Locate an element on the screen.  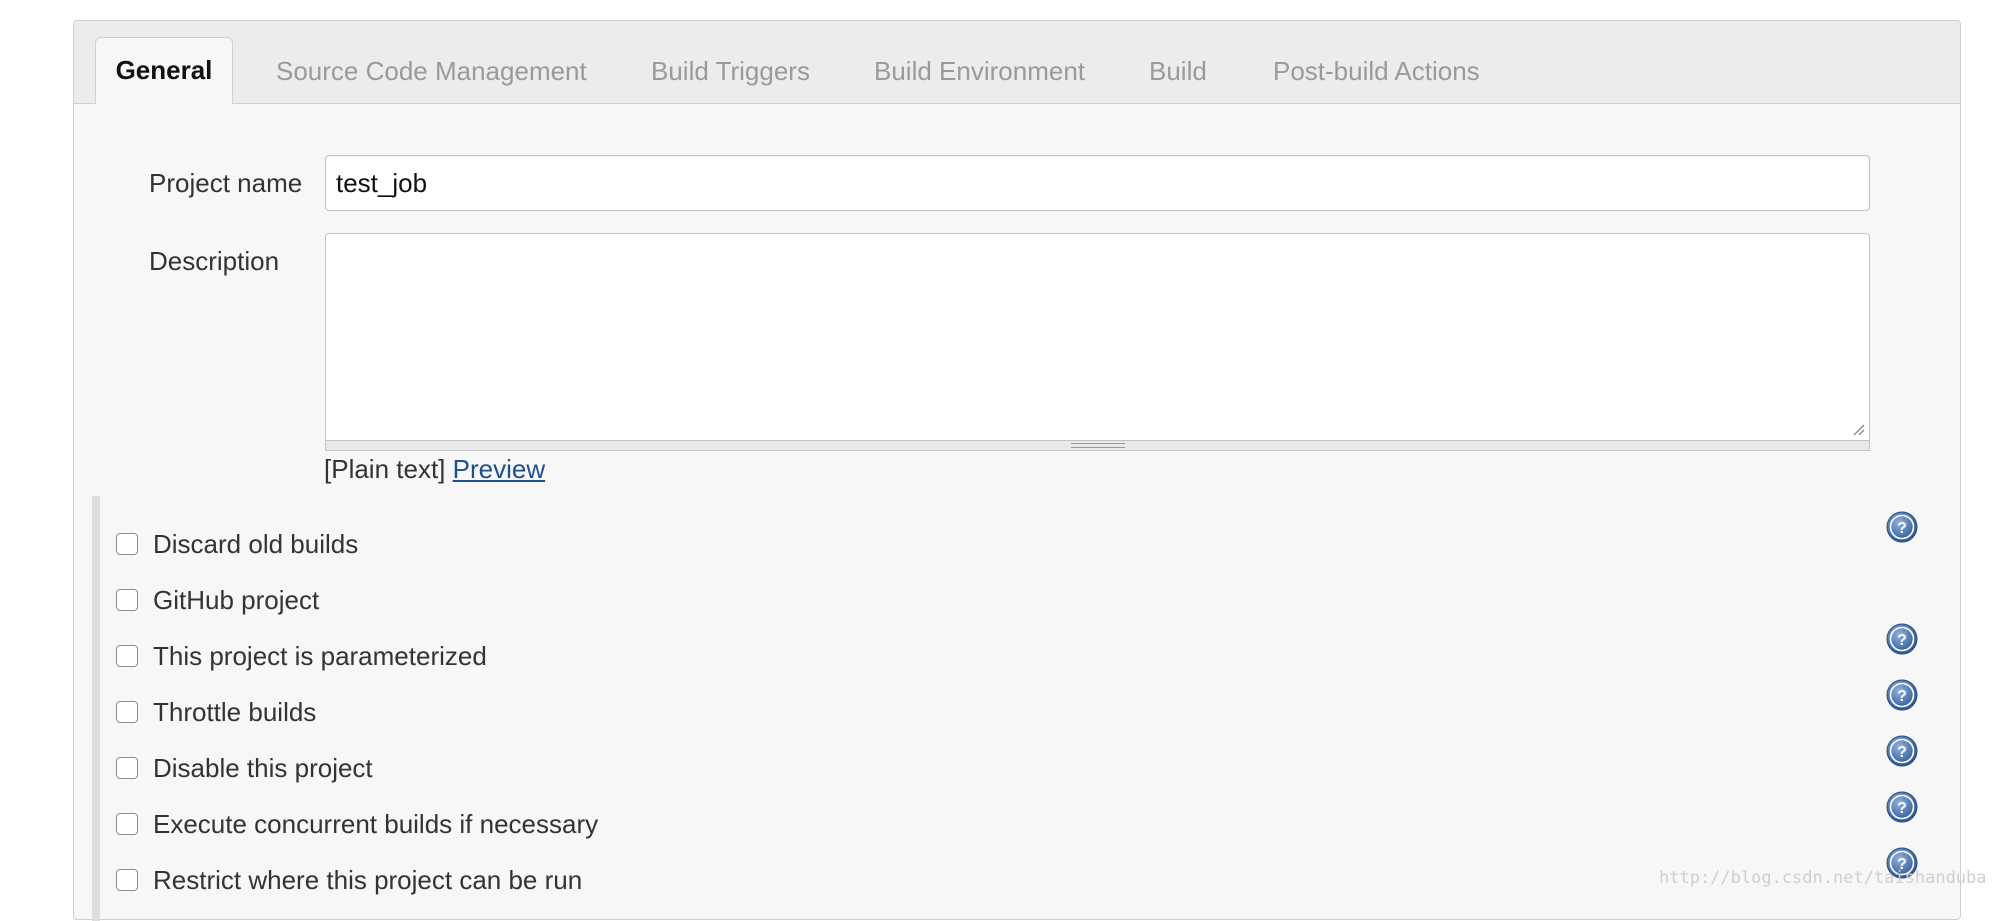
disable-project-checkbox is located at coordinates (127, 768).